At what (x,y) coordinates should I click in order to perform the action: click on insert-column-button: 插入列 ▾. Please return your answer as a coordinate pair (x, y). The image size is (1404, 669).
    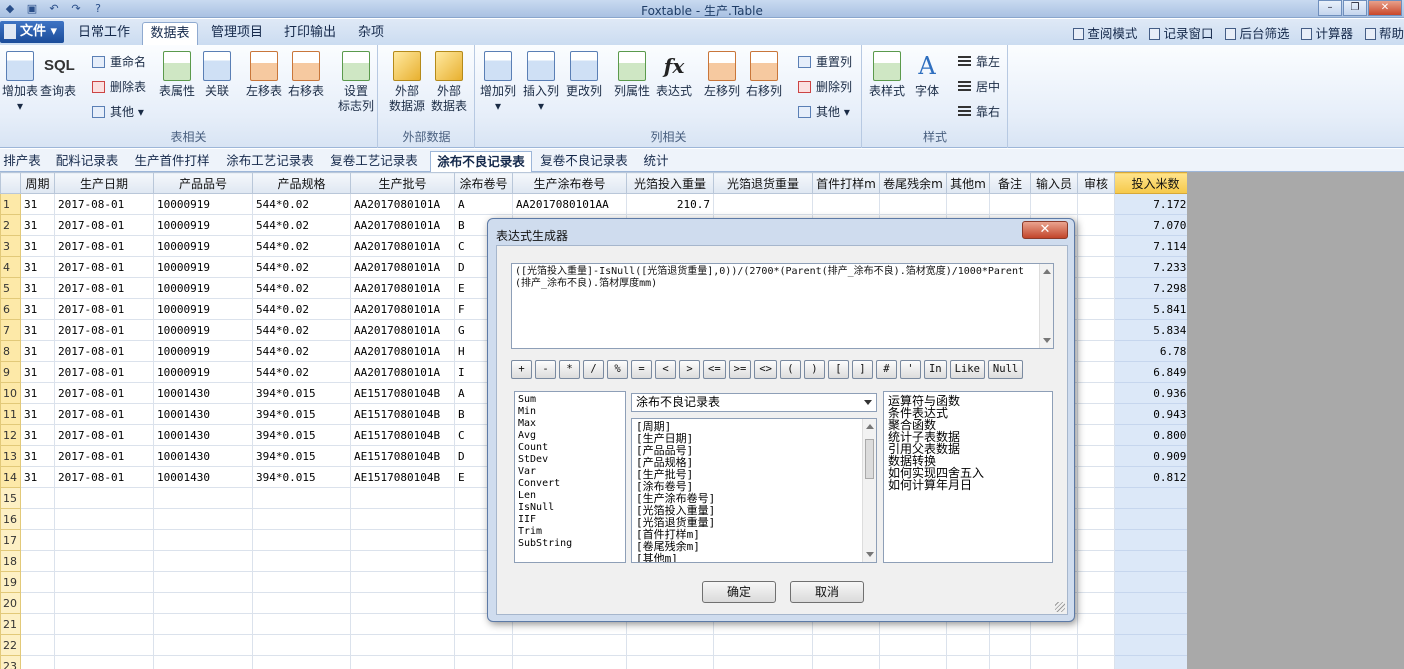
    Looking at the image, I should click on (541, 82).